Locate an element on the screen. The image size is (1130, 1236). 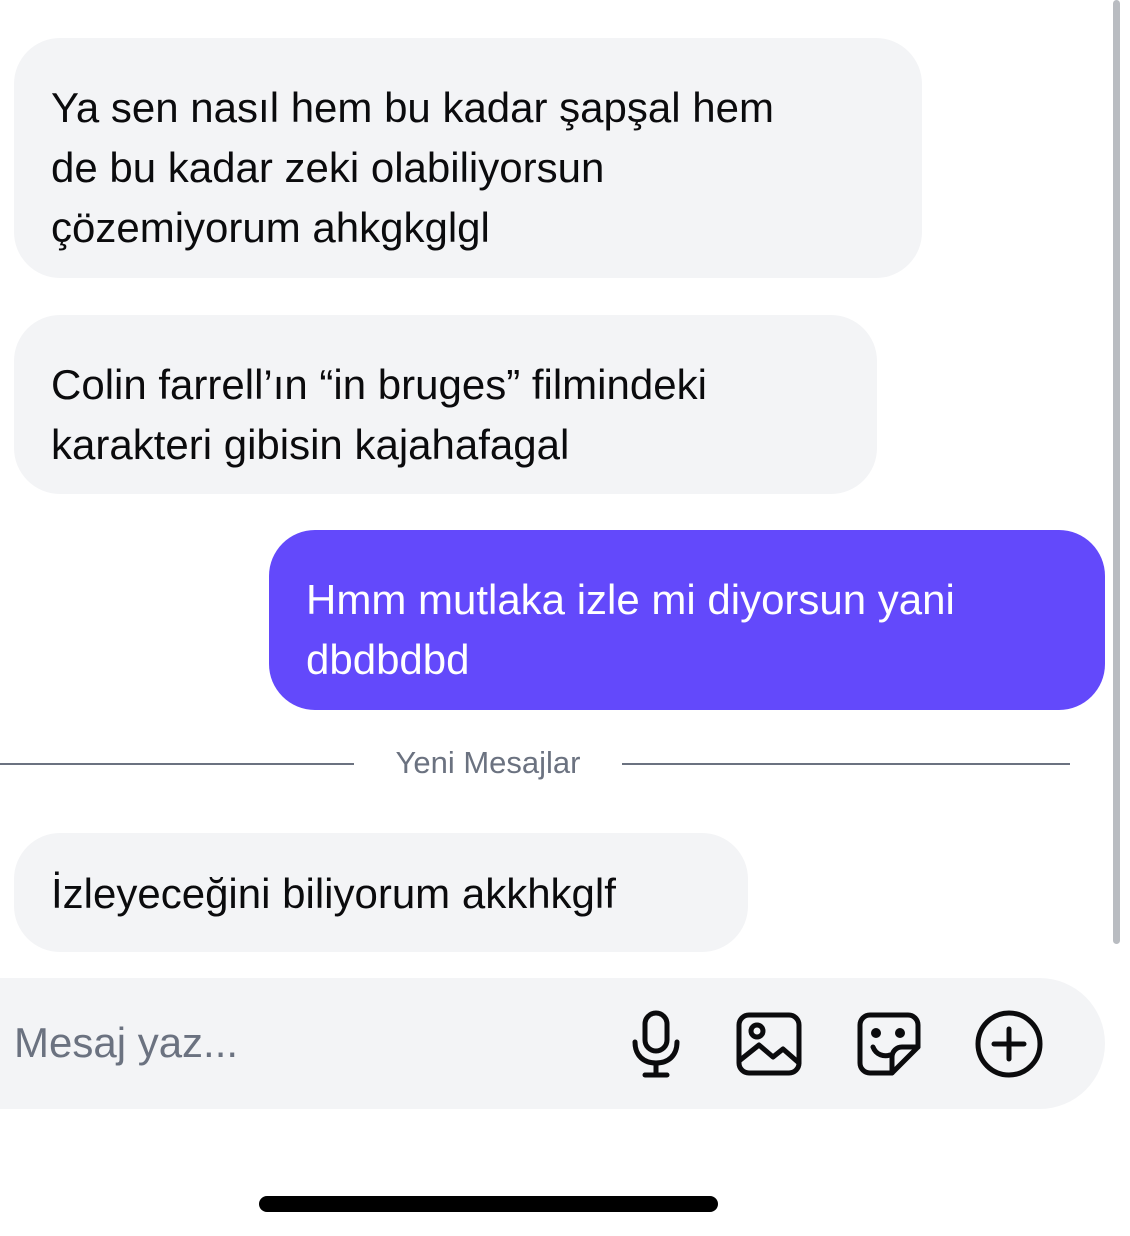
scrollbar is located at coordinates (1116, 472).